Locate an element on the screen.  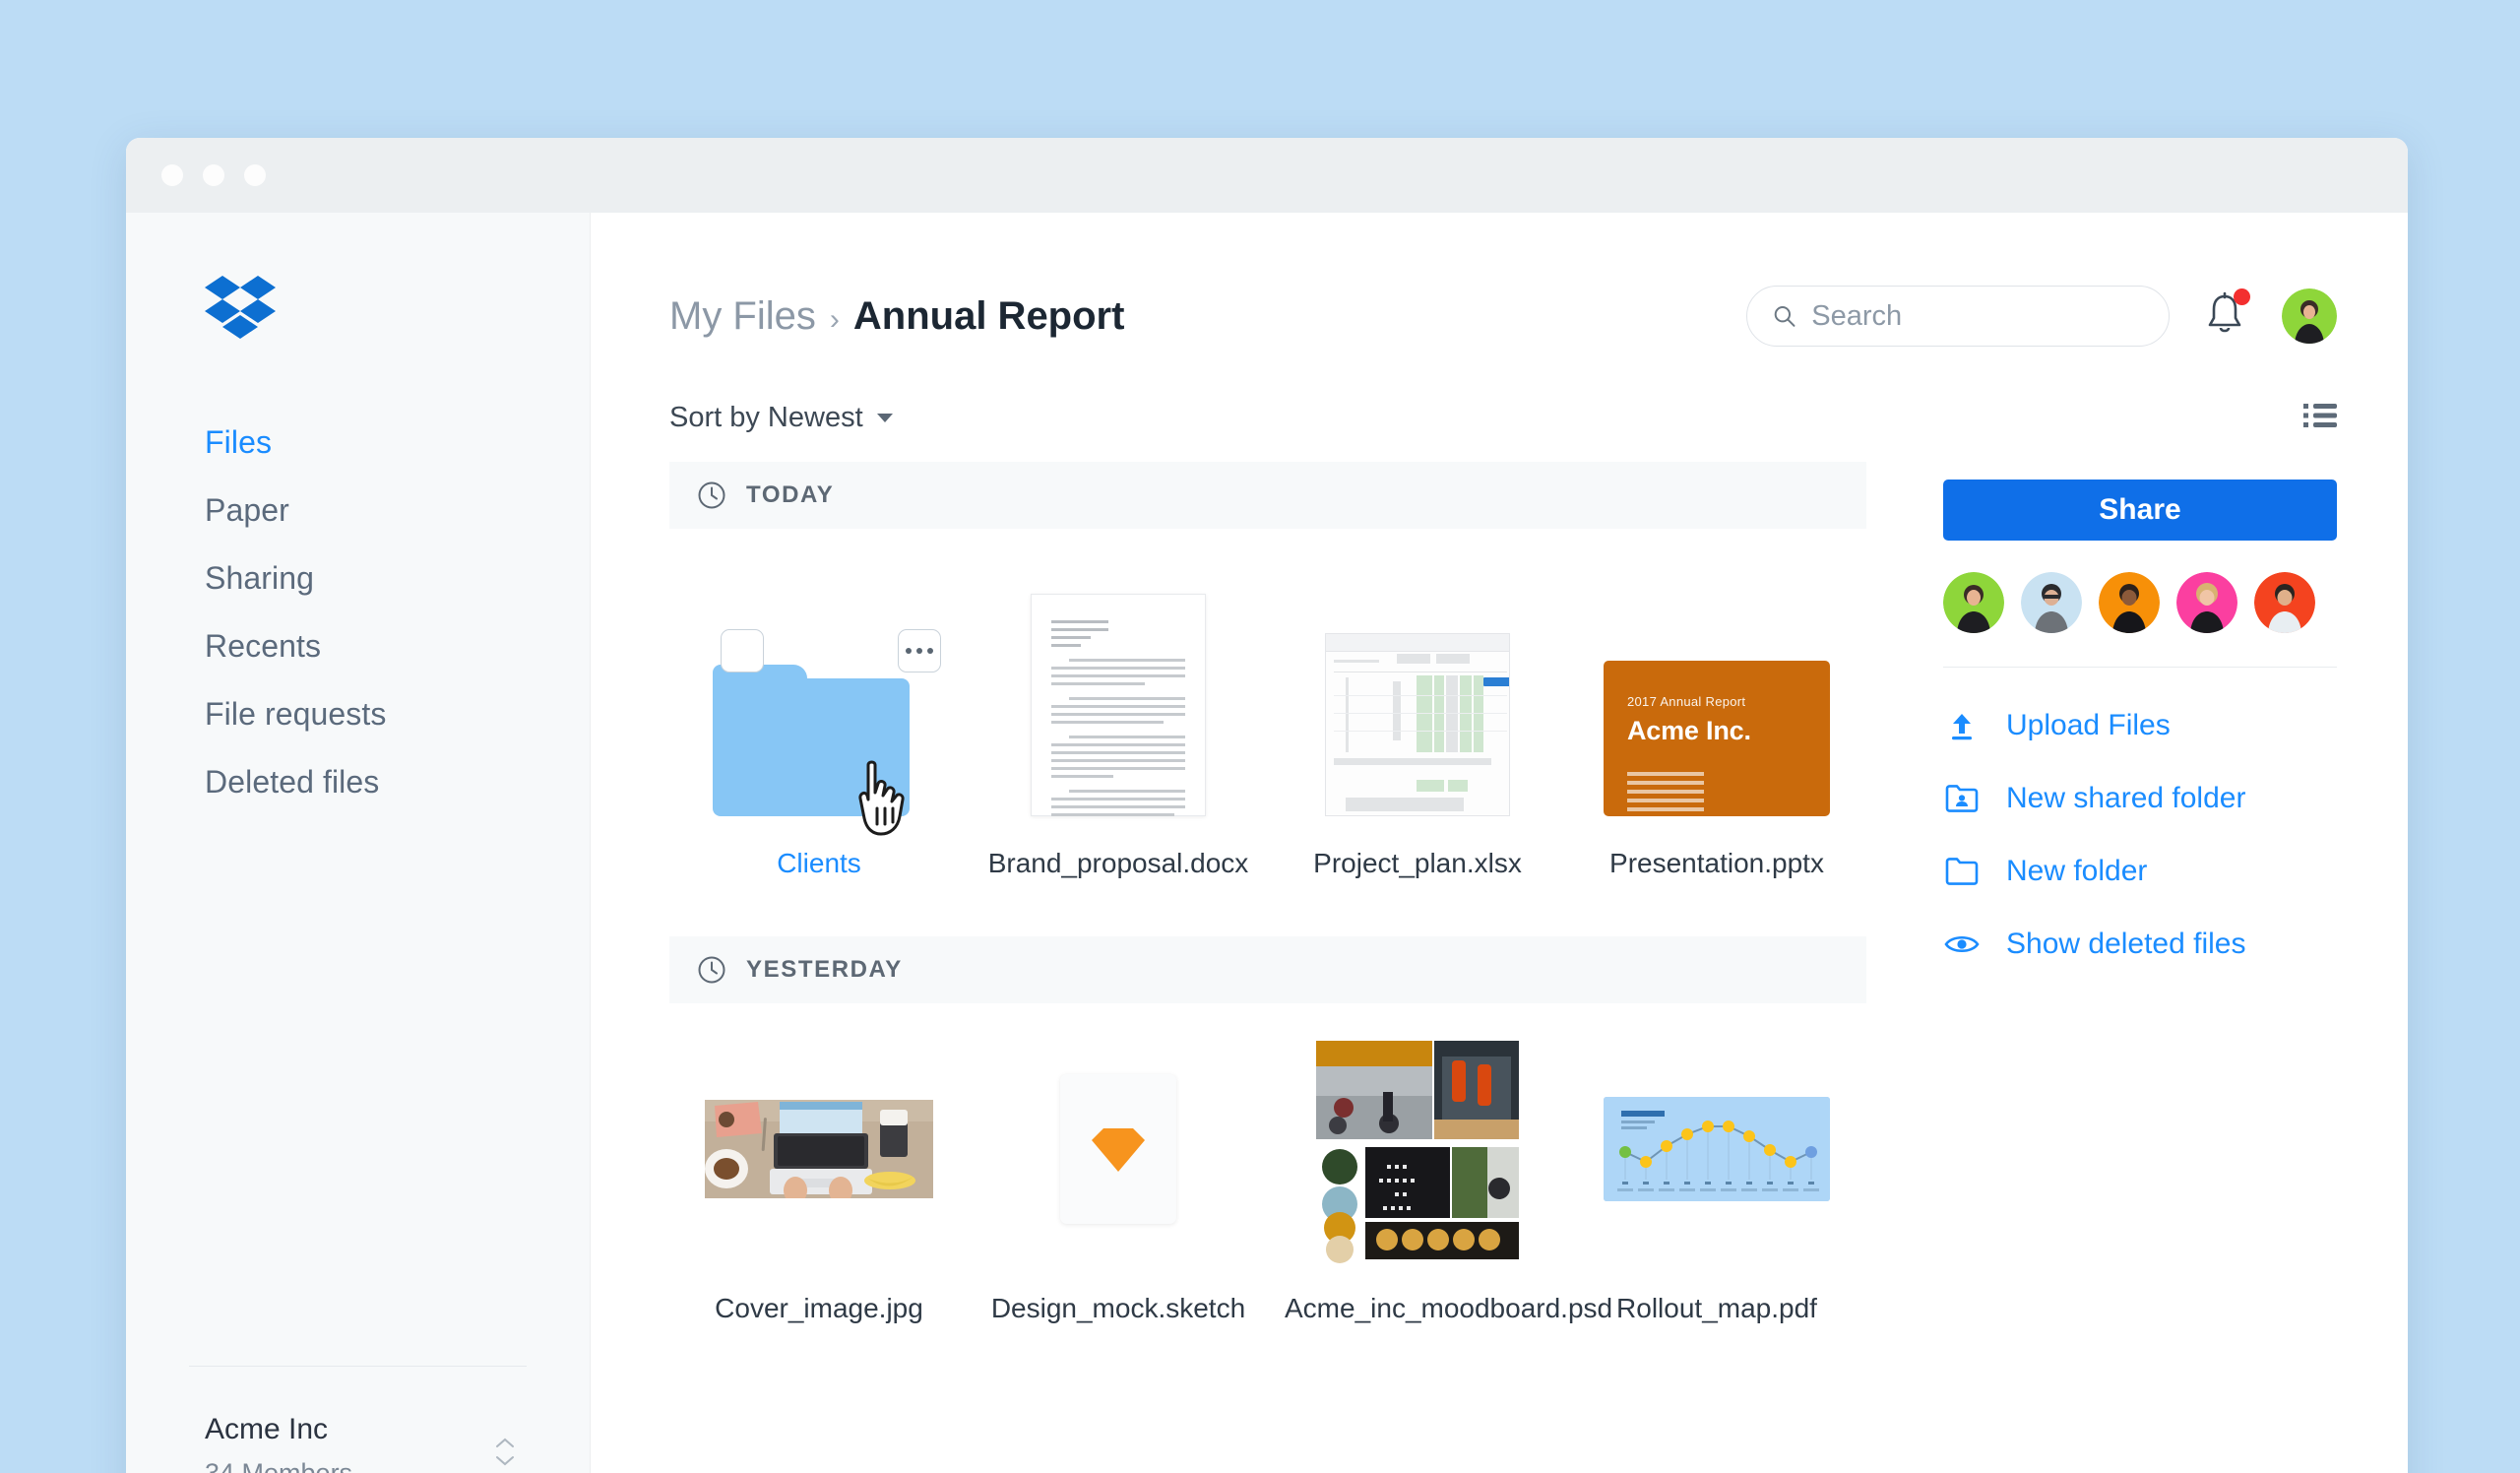
folder-icon is located at coordinates (1962, 871).